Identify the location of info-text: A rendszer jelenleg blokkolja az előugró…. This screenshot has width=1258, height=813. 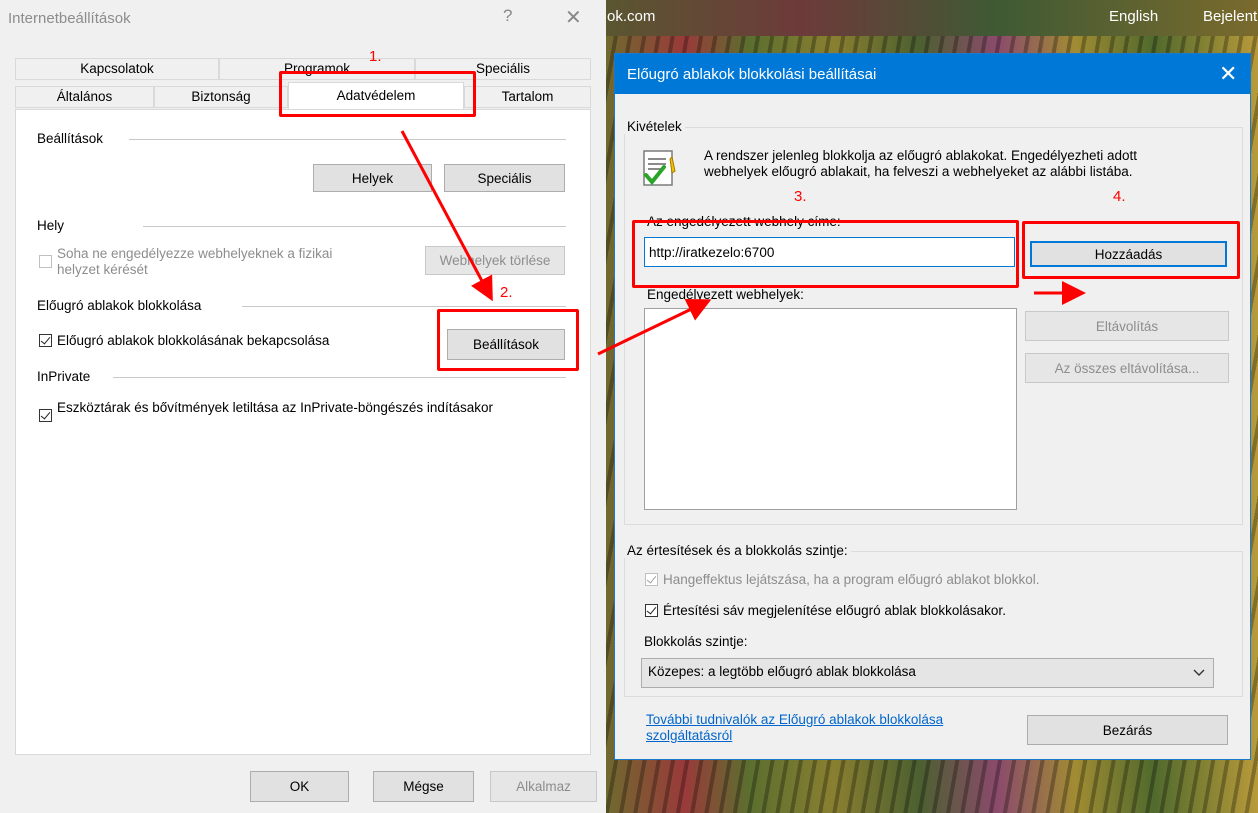
(921, 163).